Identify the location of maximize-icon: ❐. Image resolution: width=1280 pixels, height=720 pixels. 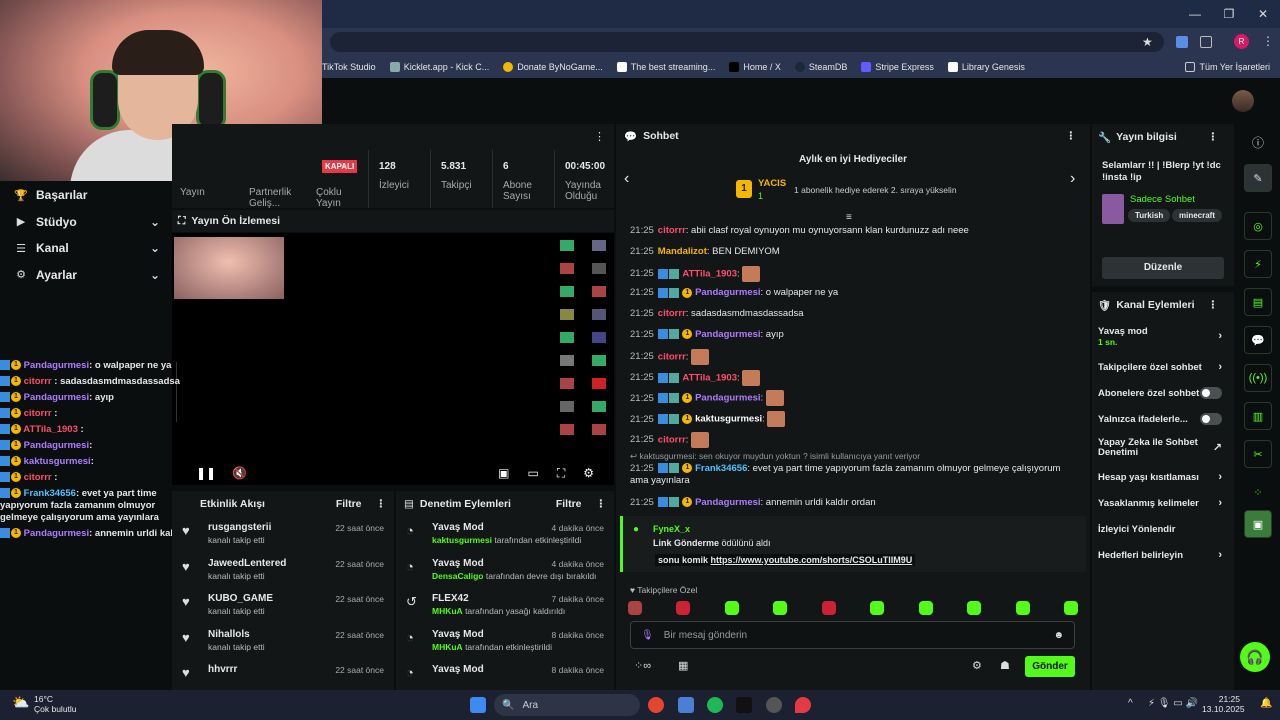
(1229, 14).